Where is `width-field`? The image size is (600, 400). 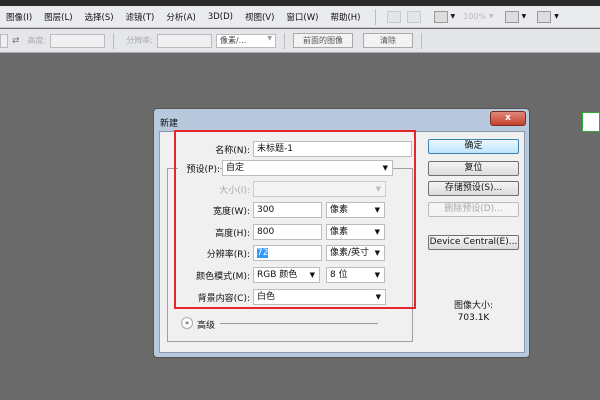 width-field is located at coordinates (4, 40).